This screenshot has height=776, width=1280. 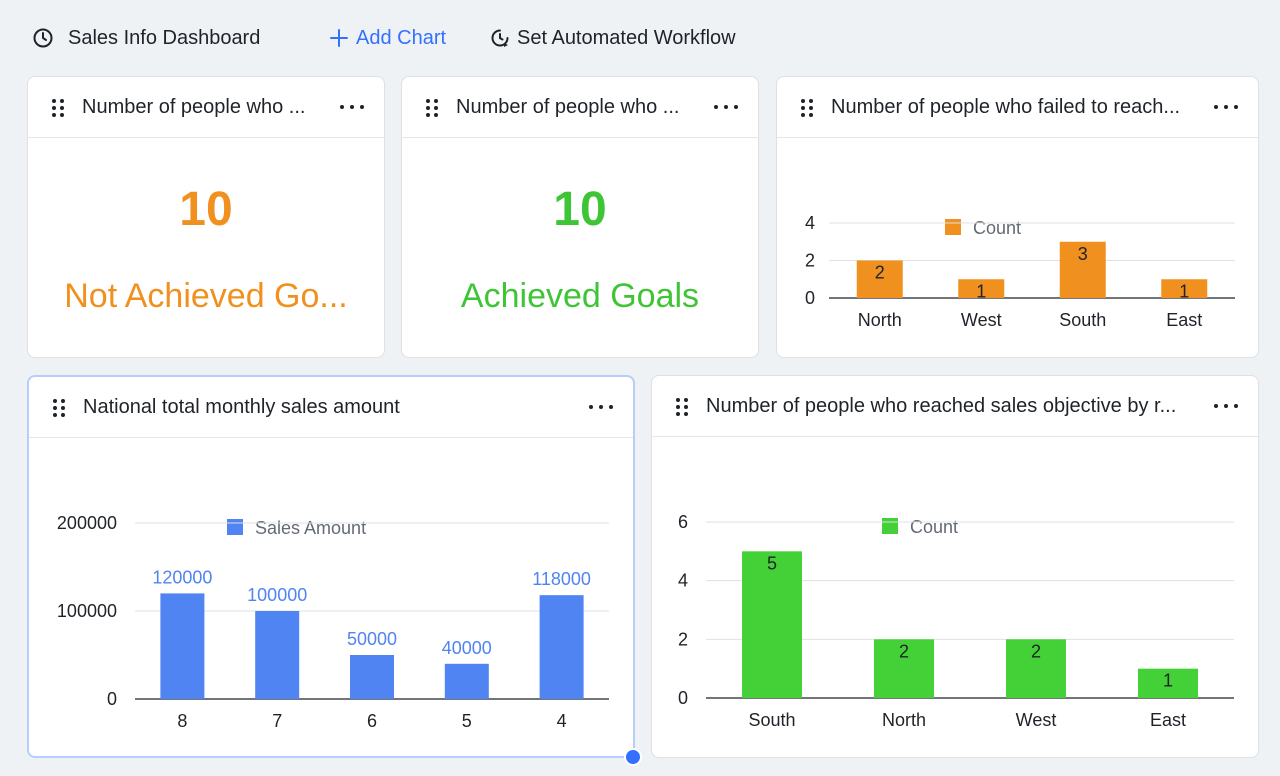 I want to click on data-label: 100000, so click(x=277, y=595).